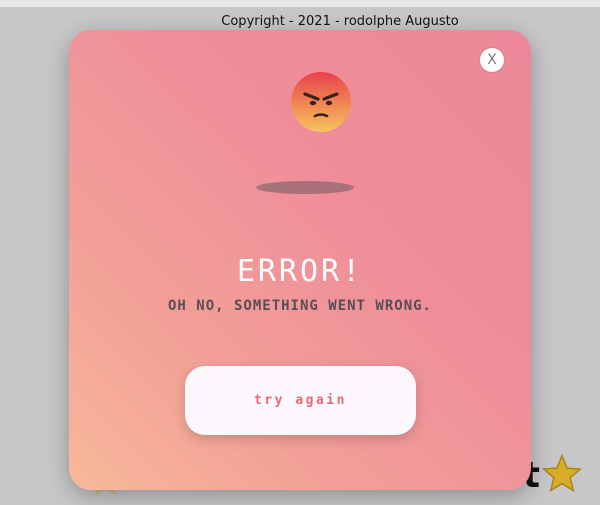 Image resolution: width=600 pixels, height=505 pixels. What do you see at coordinates (300, 271) in the screenshot?
I see `error-title: ERROR!` at bounding box center [300, 271].